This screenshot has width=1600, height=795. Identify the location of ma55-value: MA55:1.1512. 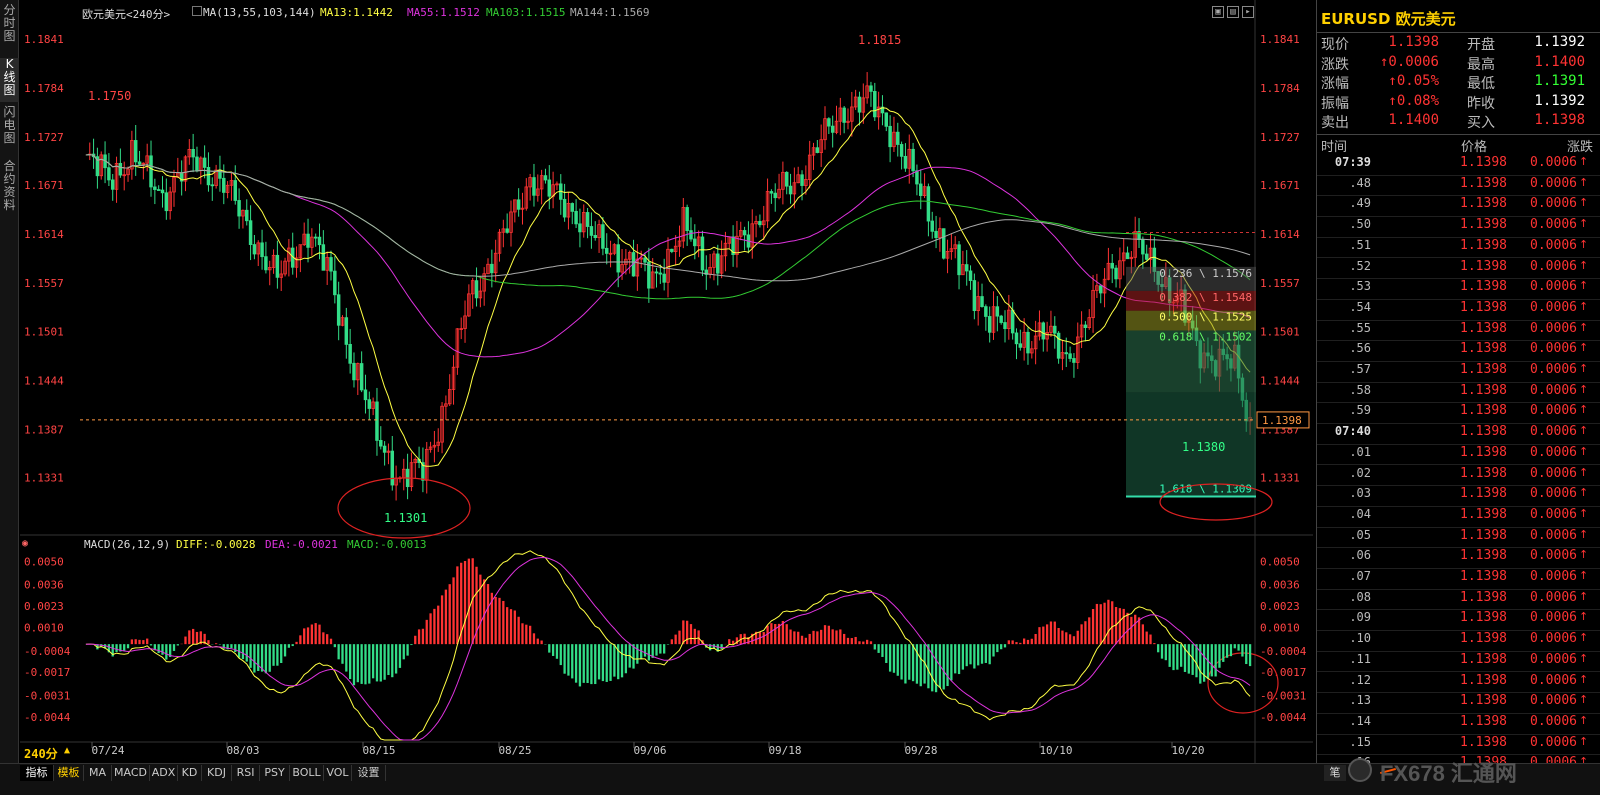
(443, 12).